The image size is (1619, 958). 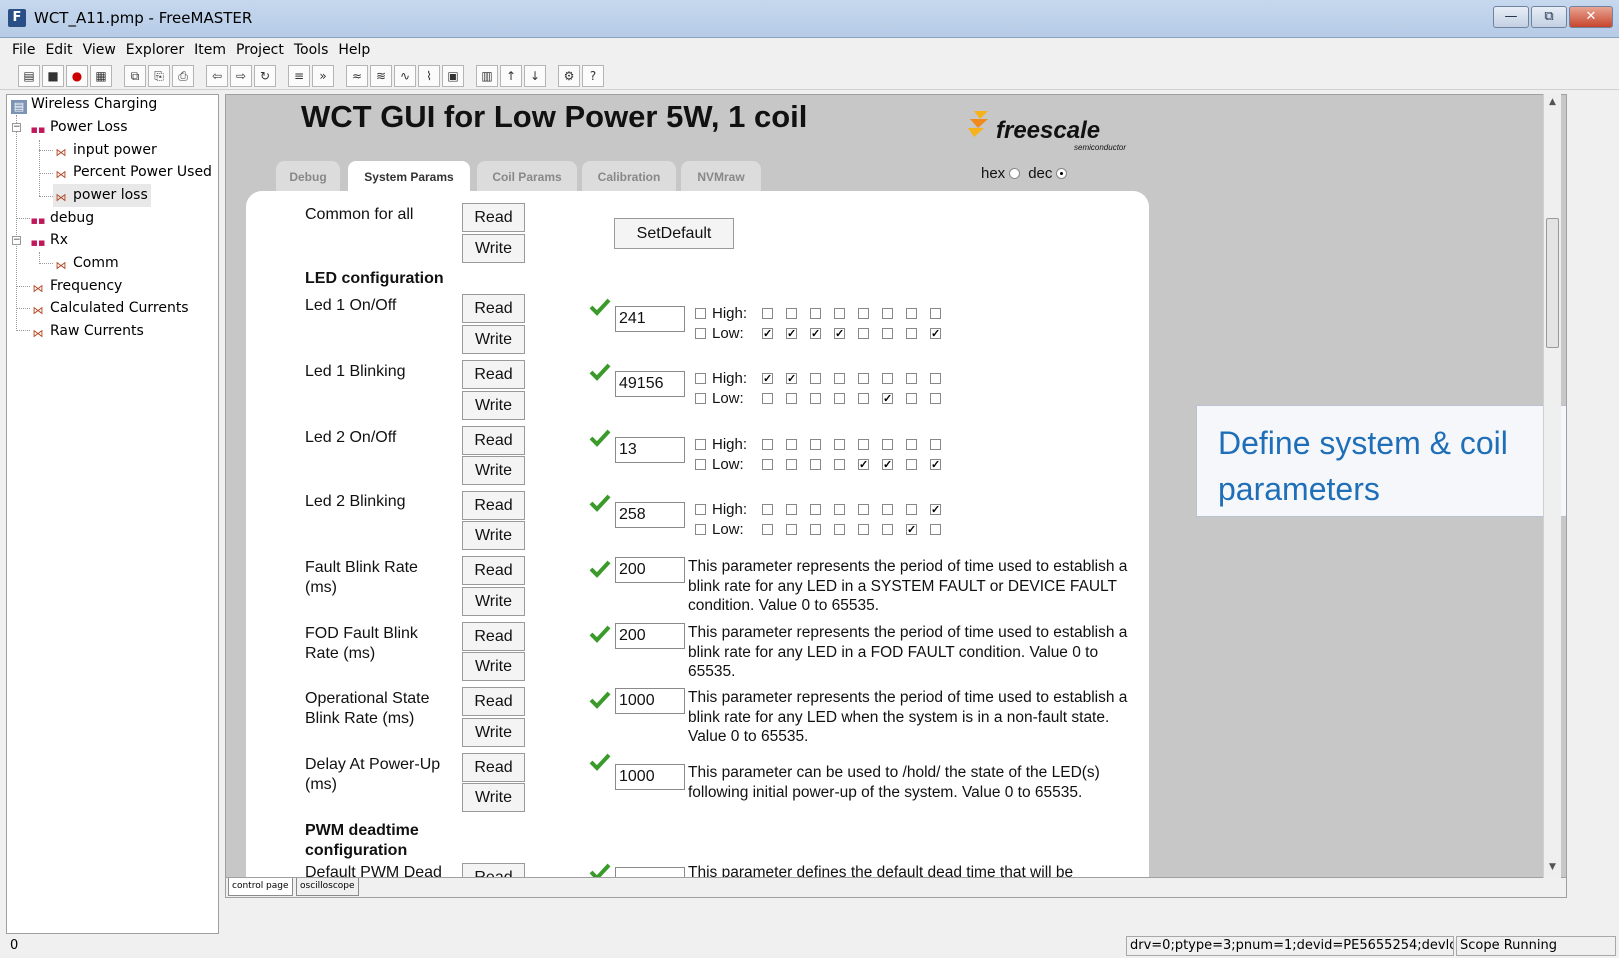 I want to click on menu-project: Project, so click(x=260, y=50).